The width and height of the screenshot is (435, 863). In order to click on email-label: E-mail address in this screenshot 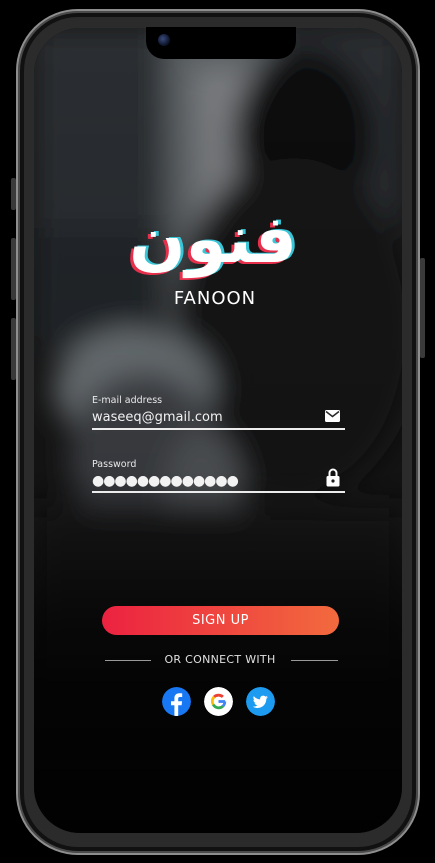, I will do `click(127, 400)`.